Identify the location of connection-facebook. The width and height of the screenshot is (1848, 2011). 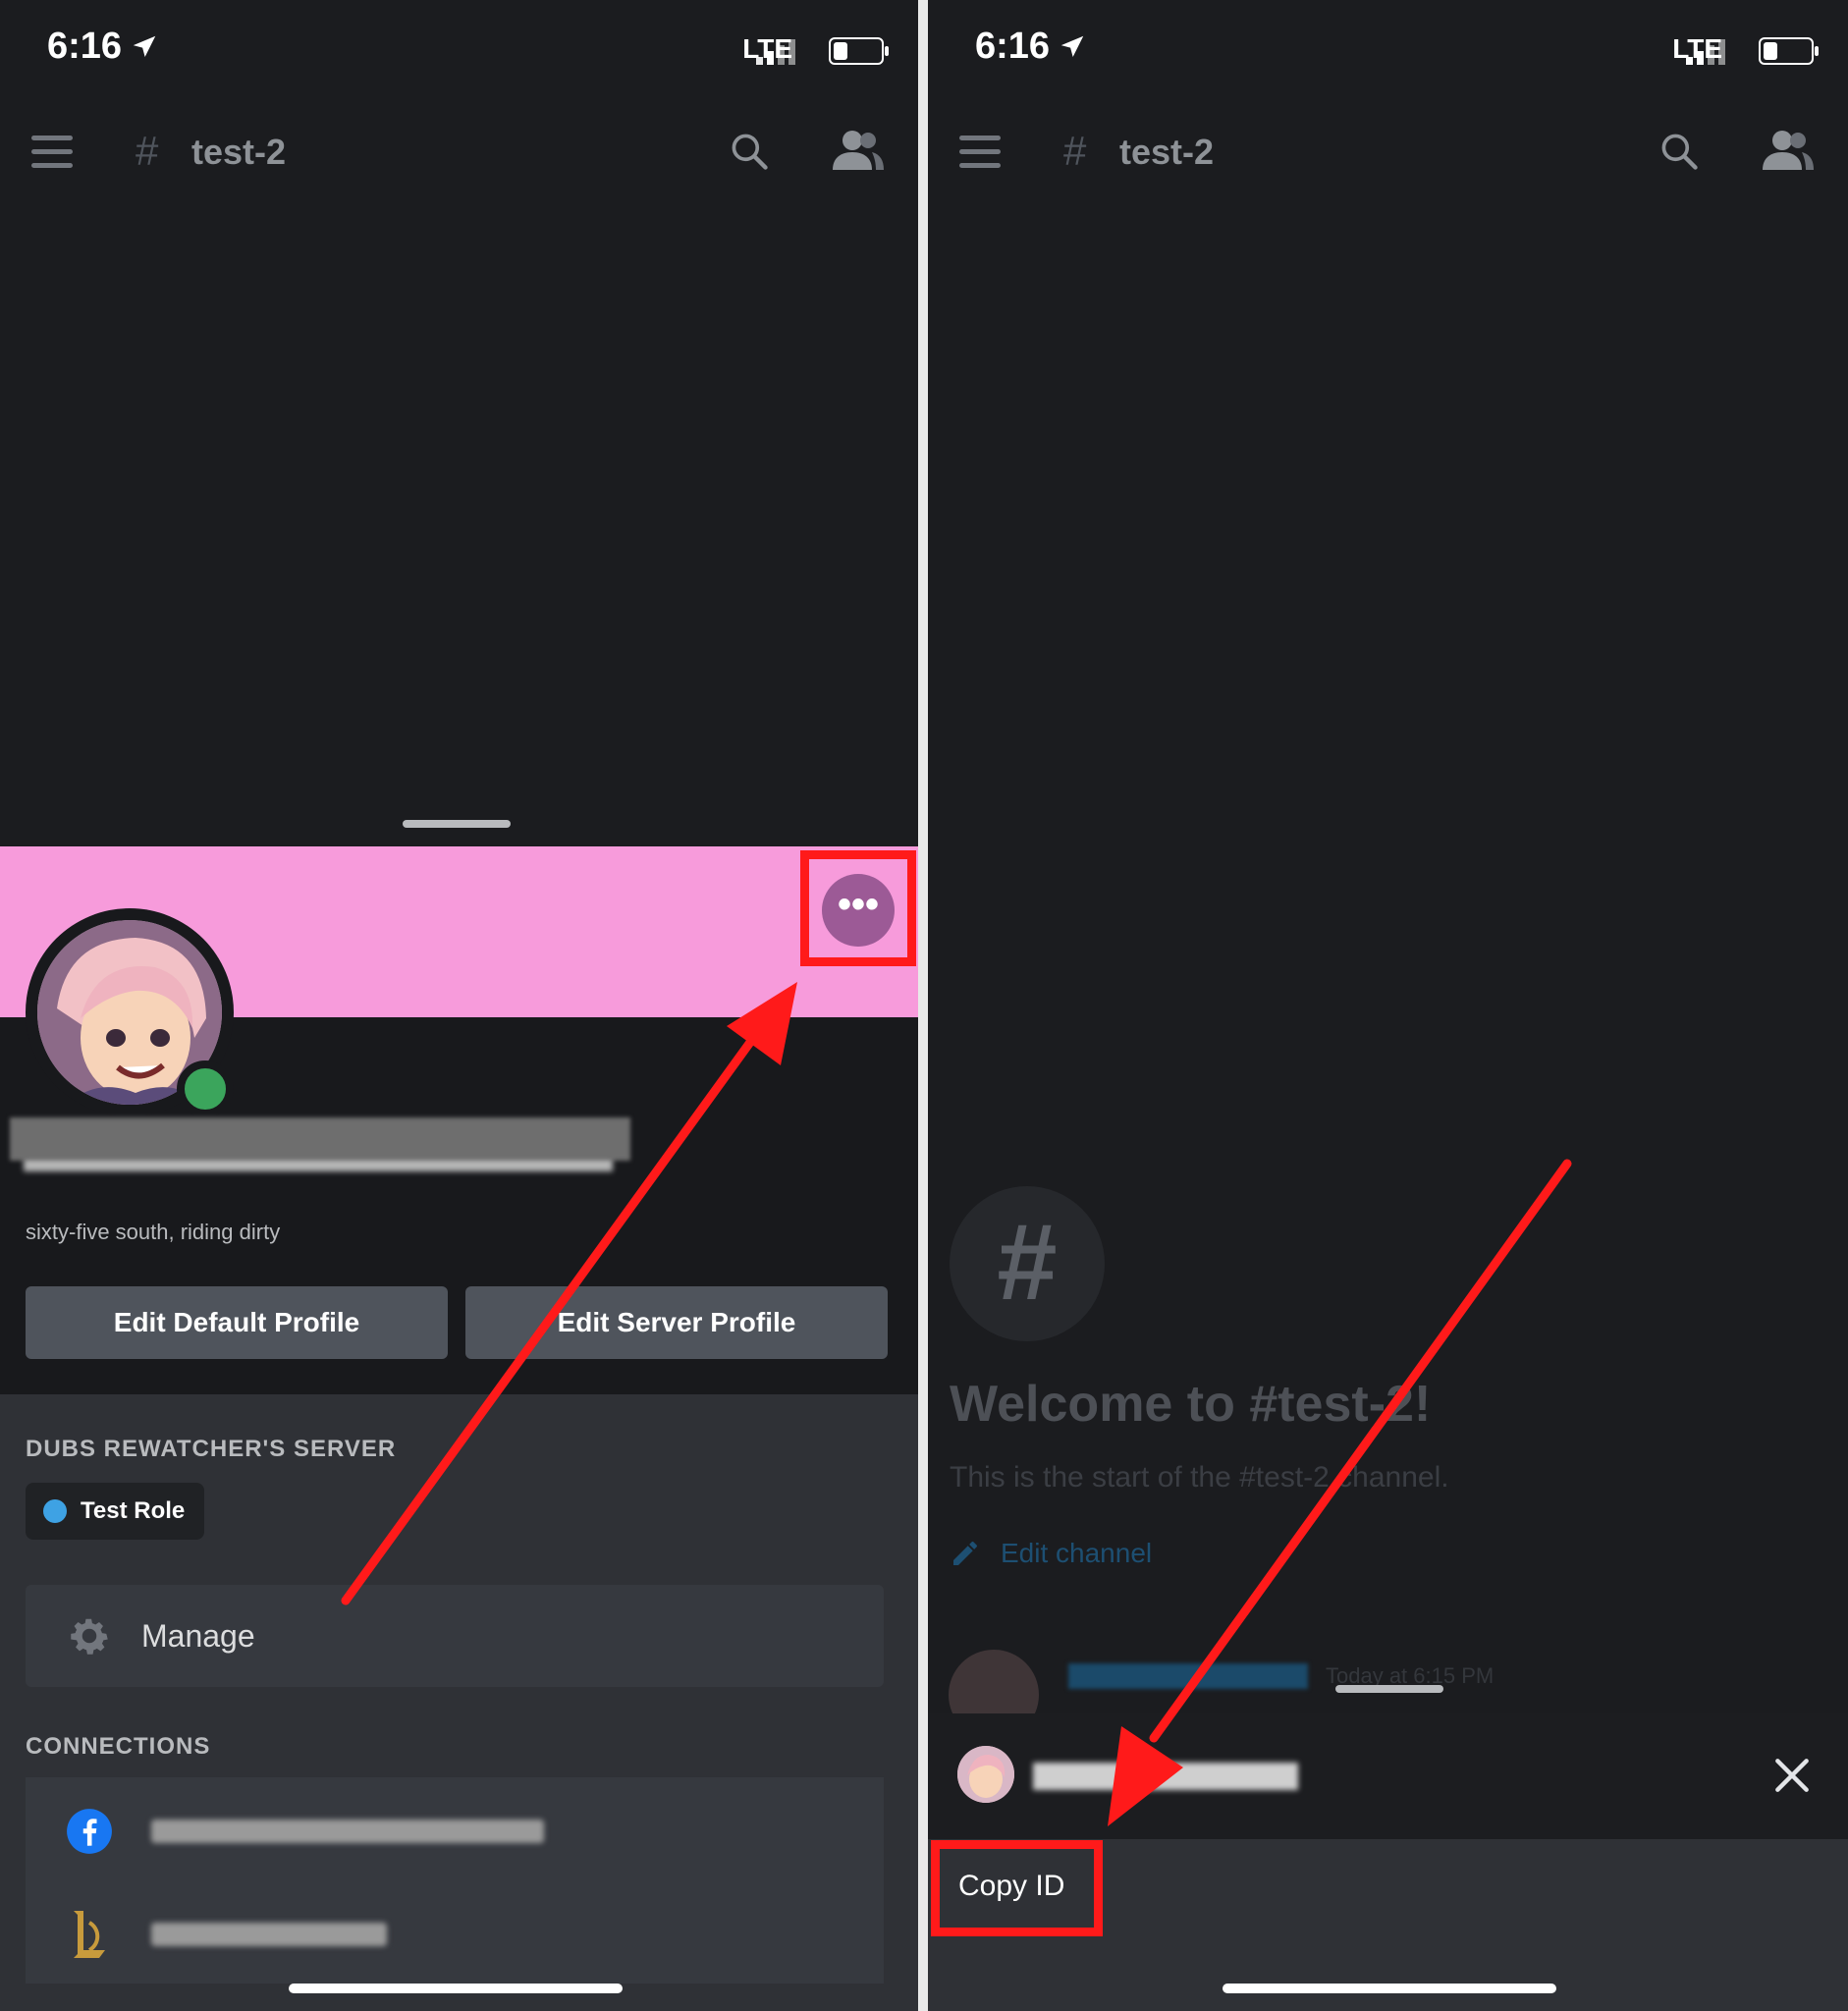
(455, 1831).